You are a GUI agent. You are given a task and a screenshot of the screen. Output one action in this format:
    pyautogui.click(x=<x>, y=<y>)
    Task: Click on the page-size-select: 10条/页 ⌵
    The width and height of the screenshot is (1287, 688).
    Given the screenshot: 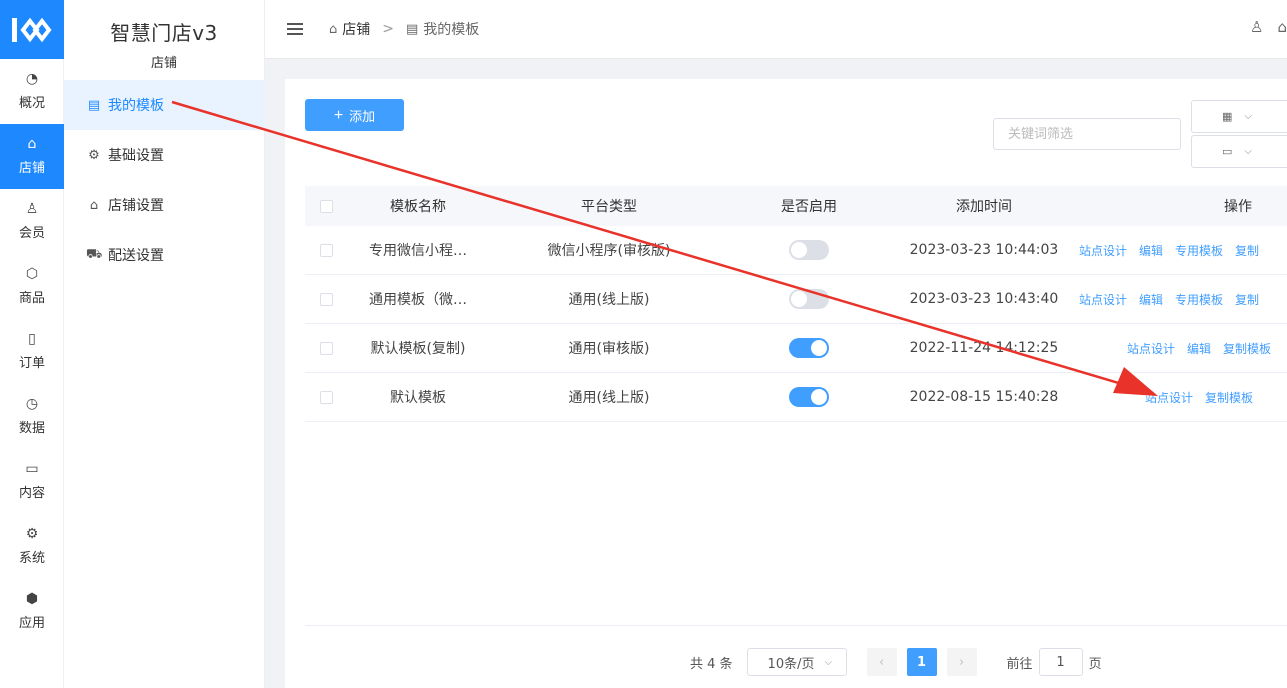 What is the action you would take?
    pyautogui.click(x=796, y=662)
    